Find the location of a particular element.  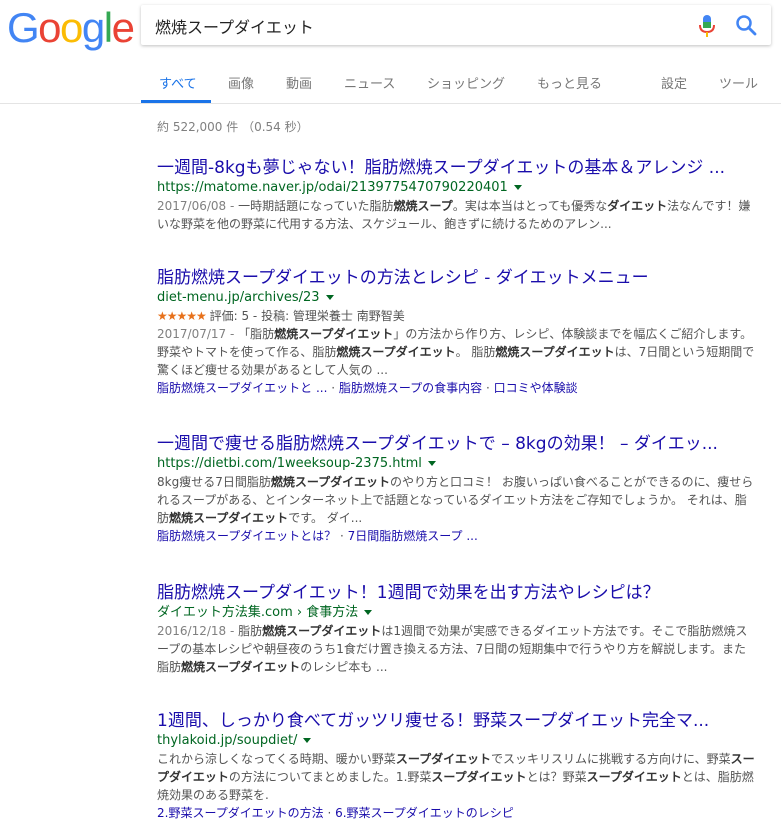

snippet-text: とは？野菜 is located at coordinates (556, 777).